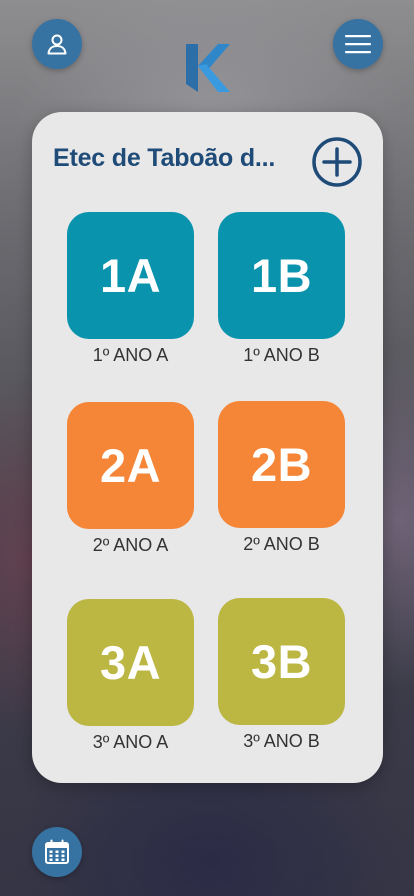 The image size is (414, 896). What do you see at coordinates (281, 544) in the screenshot?
I see `class-name: 2º ANO B` at bounding box center [281, 544].